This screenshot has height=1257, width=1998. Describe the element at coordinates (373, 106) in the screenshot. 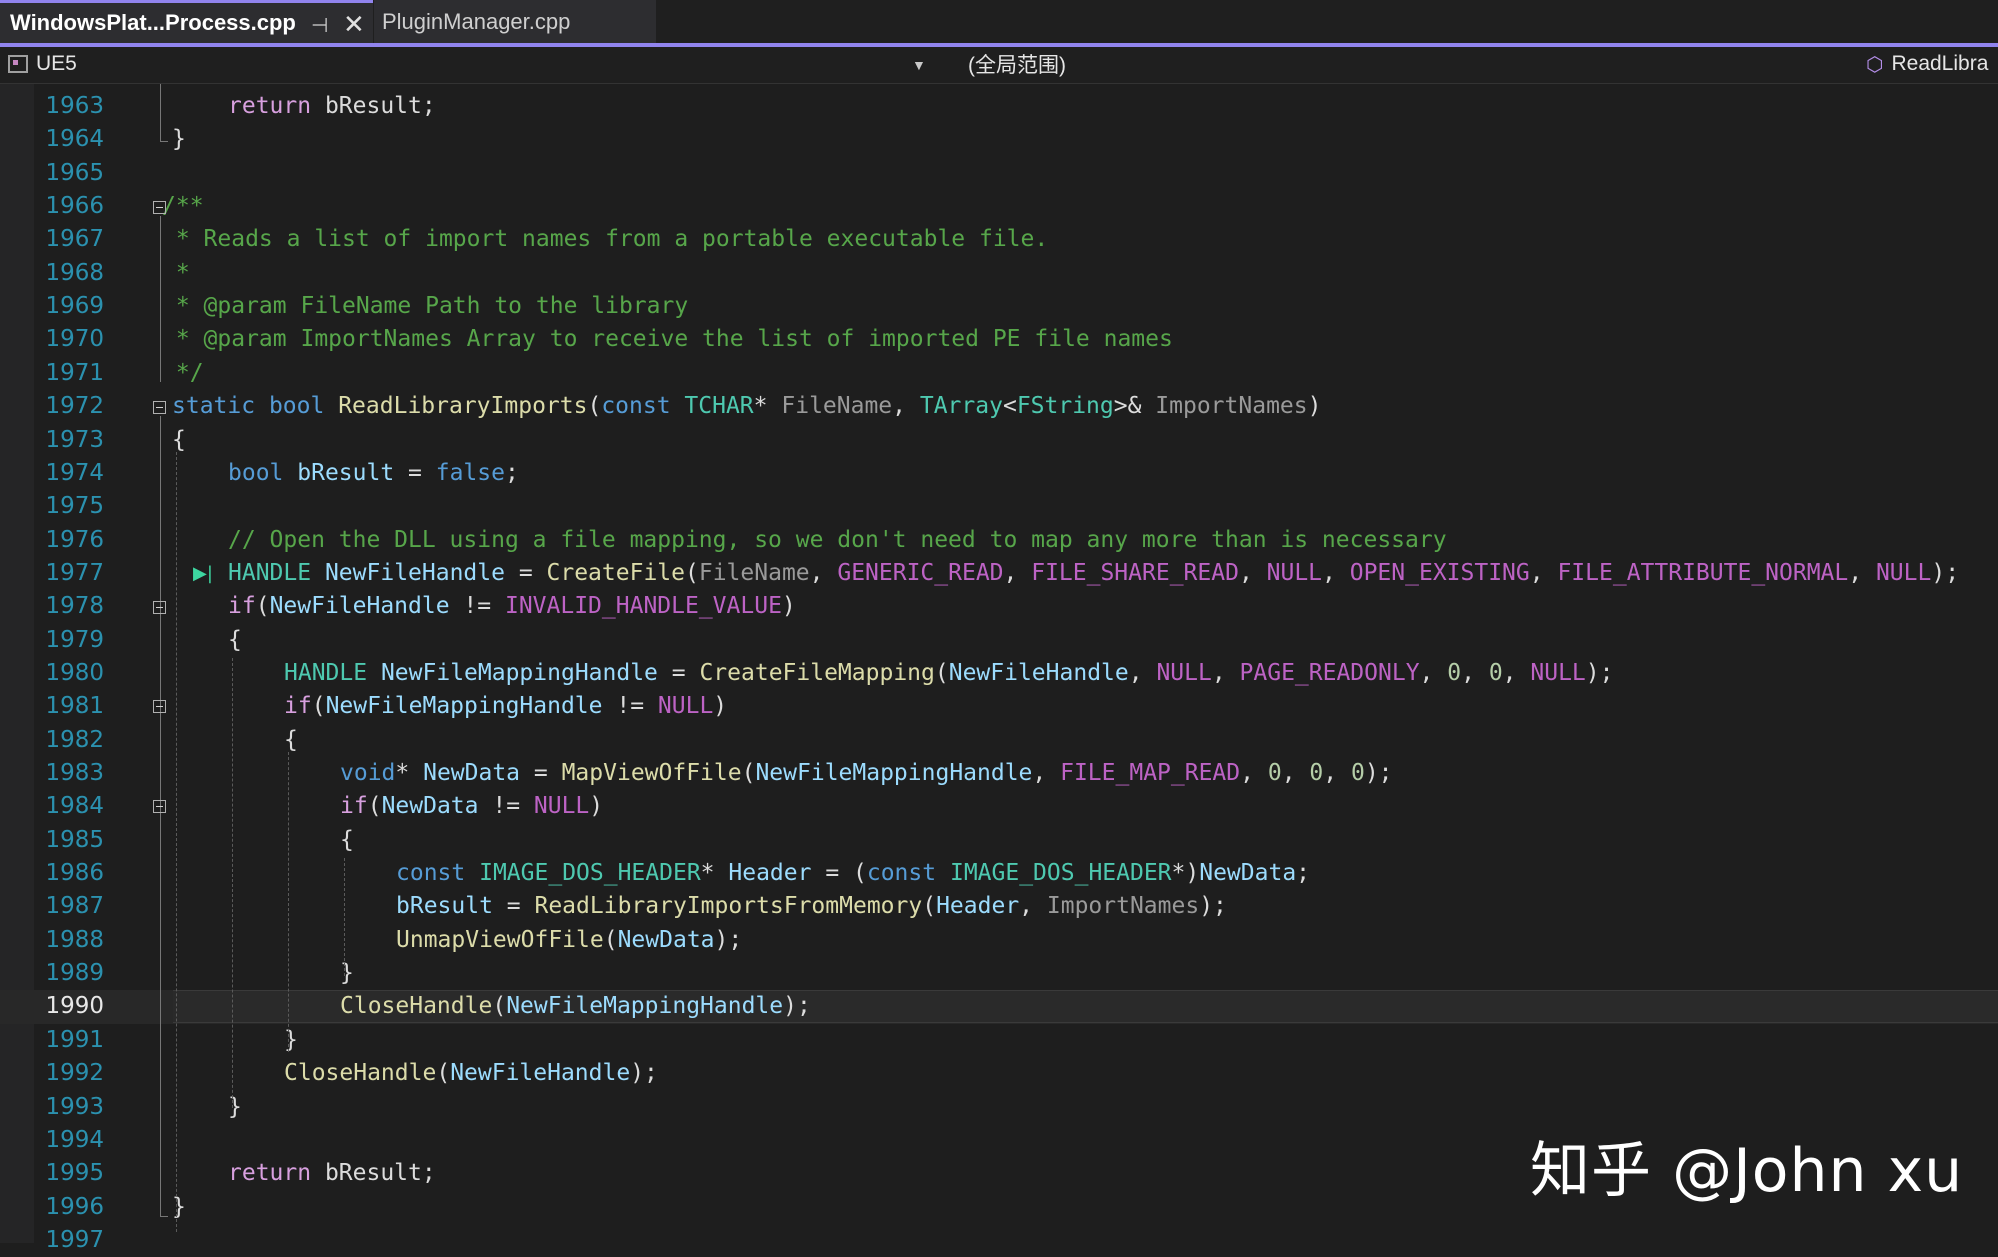

I see `code-token: bResult;` at that location.